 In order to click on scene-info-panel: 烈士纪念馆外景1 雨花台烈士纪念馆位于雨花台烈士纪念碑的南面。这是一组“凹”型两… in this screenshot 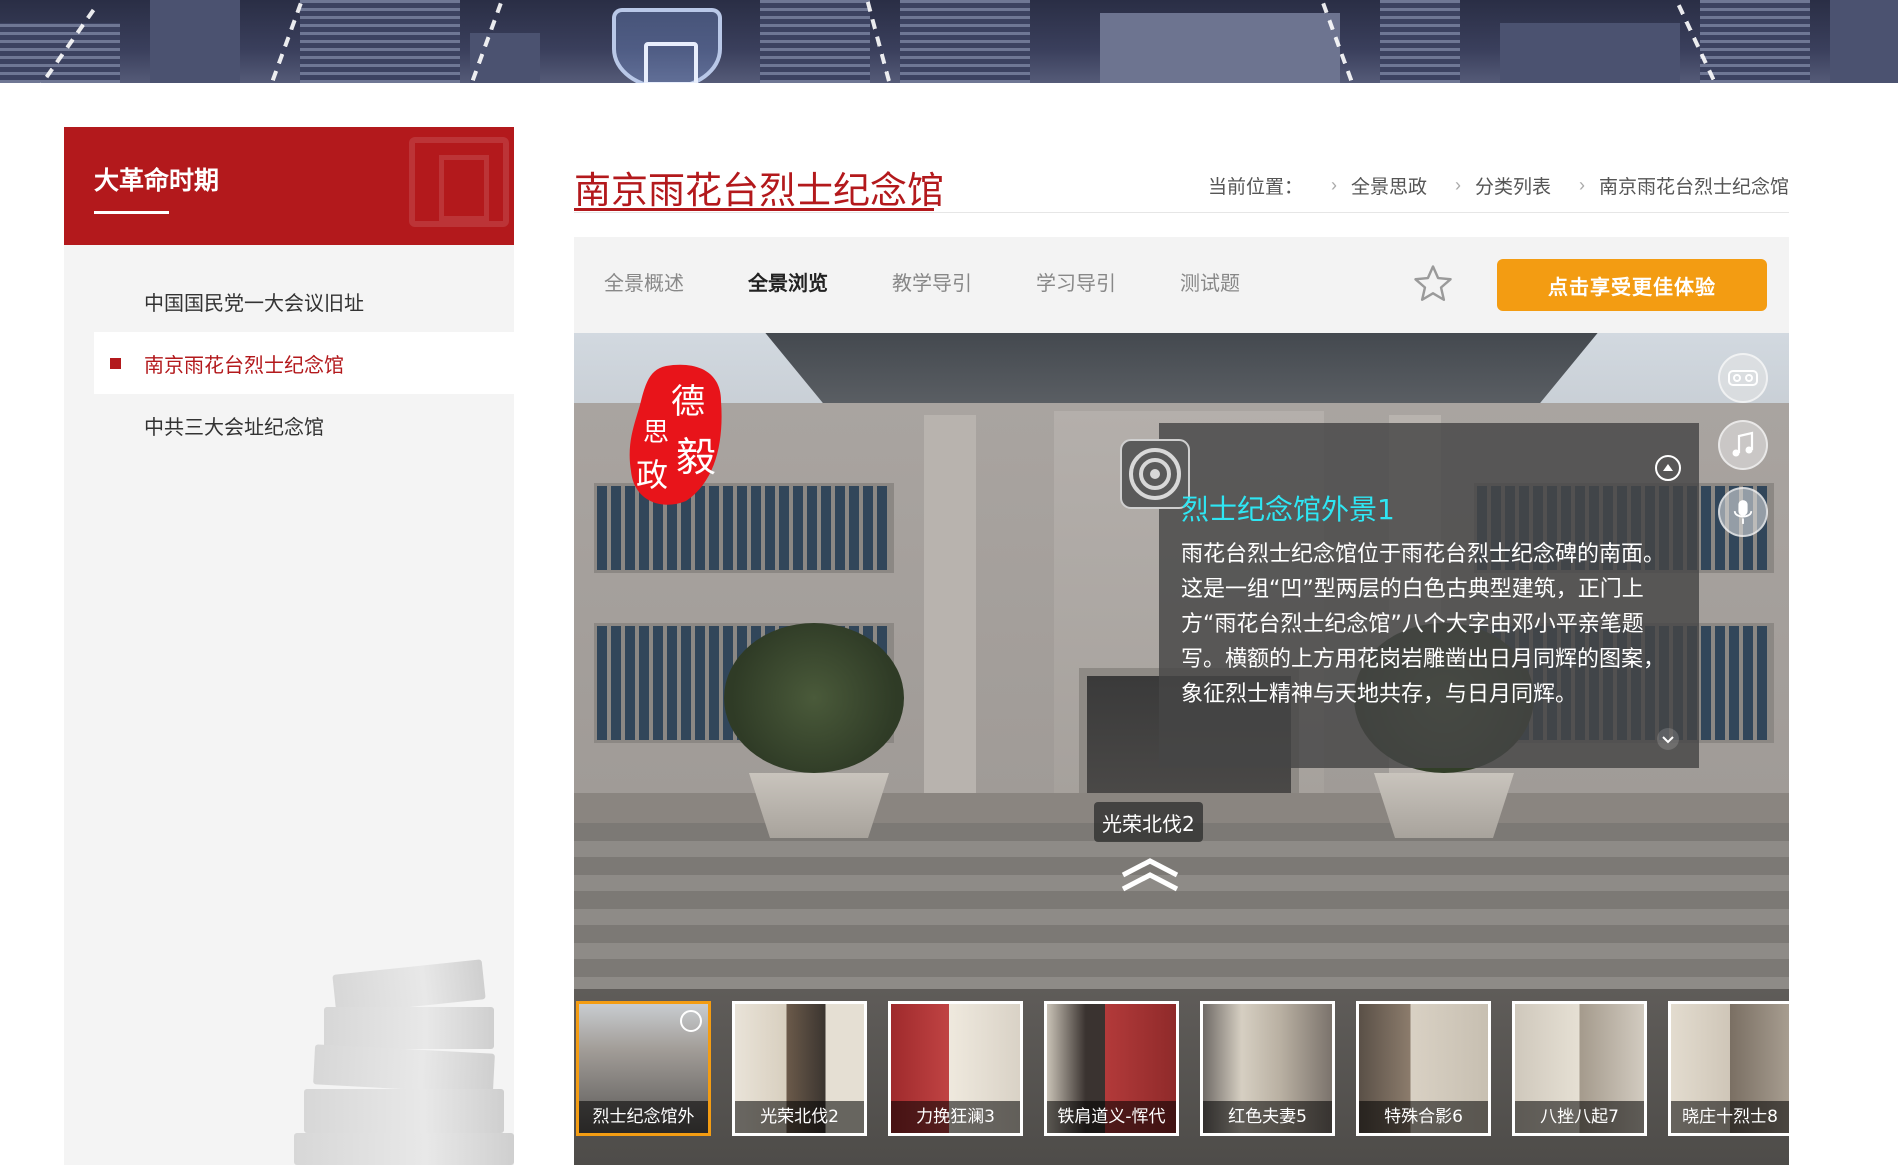, I will do `click(1409, 595)`.